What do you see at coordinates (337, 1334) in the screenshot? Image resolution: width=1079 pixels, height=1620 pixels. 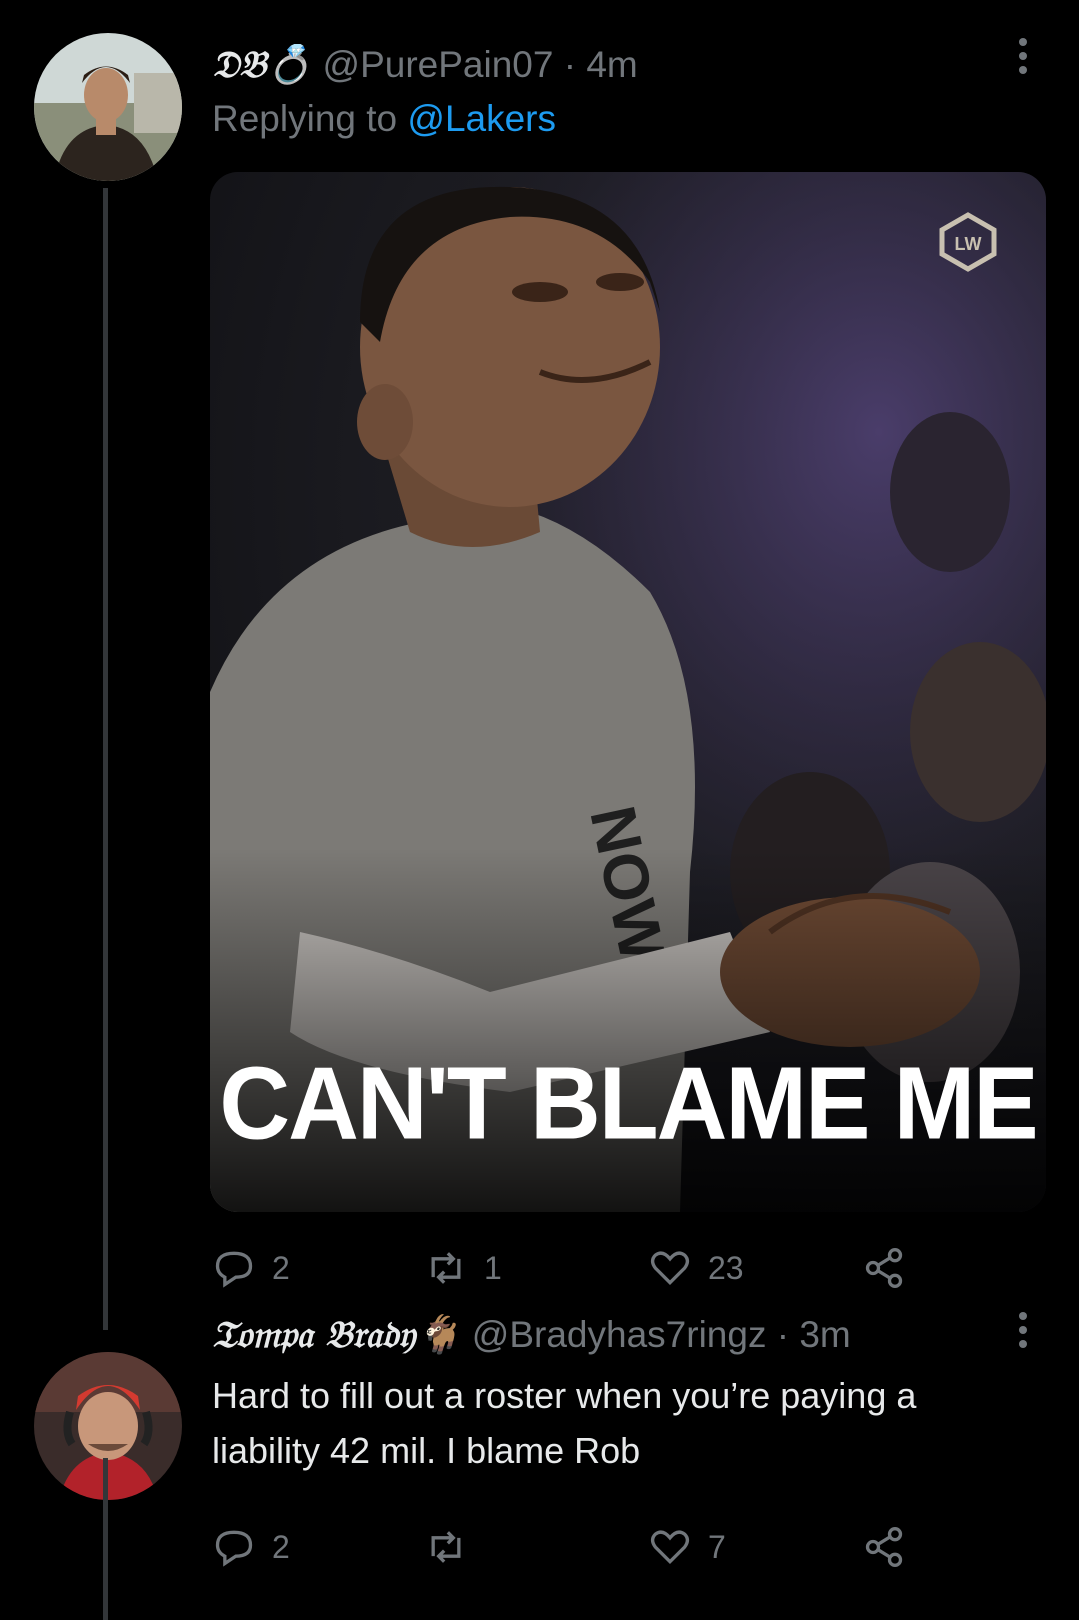 I see `display-name: 𝔗𝔬𝔪𝔭𝔞 𝔅𝔯𝔞𝔡𝔶🐐` at bounding box center [337, 1334].